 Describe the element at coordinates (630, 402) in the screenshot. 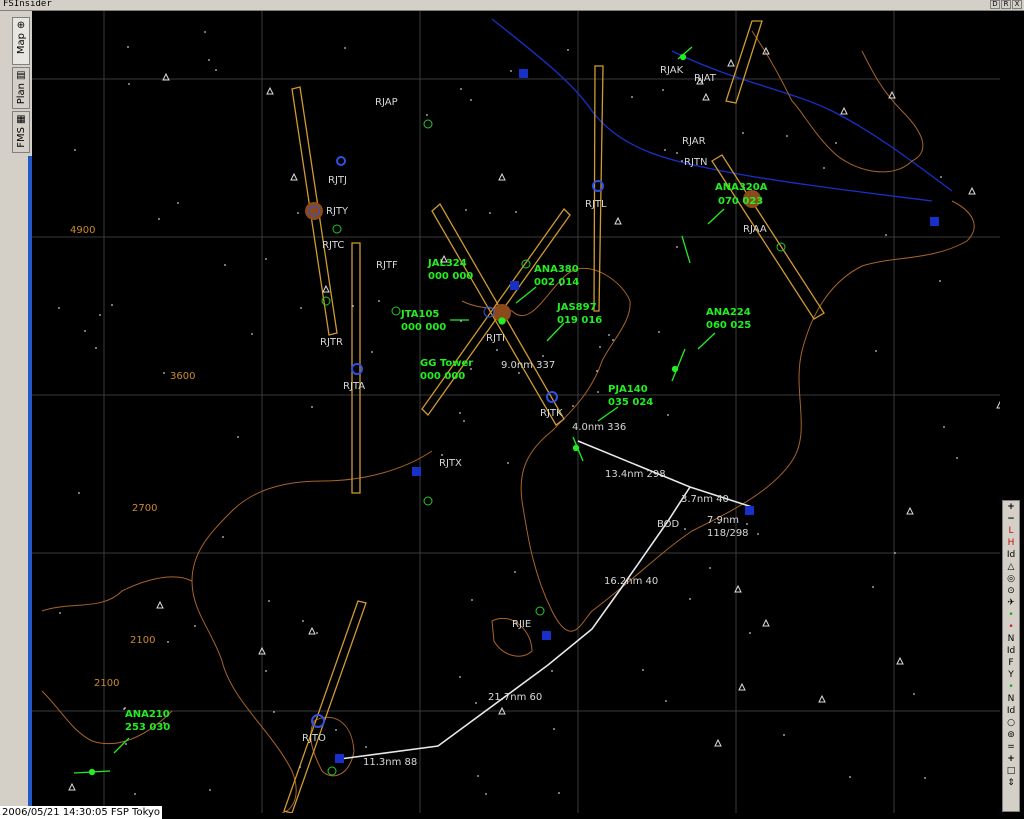

I see `traffic-data: 035 024` at that location.